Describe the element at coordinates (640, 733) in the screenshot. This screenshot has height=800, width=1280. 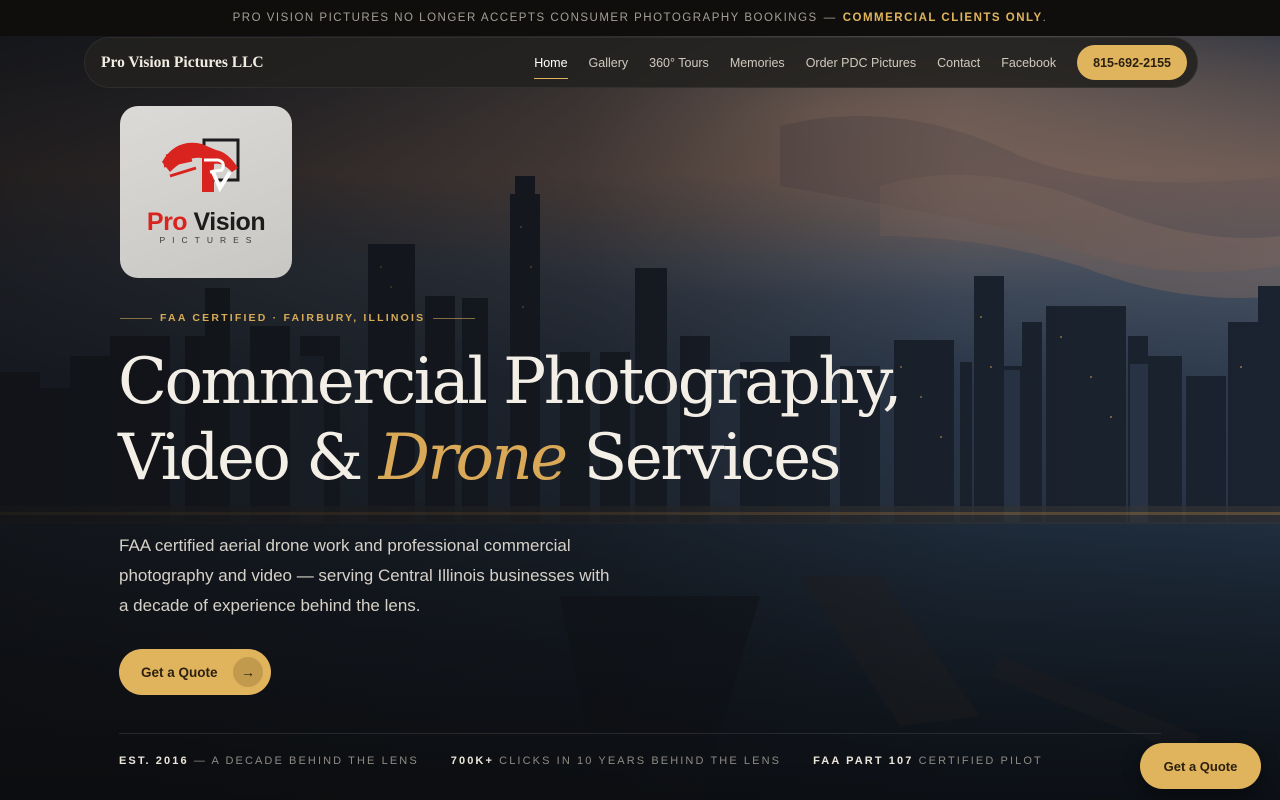
I see `stats-divider` at that location.